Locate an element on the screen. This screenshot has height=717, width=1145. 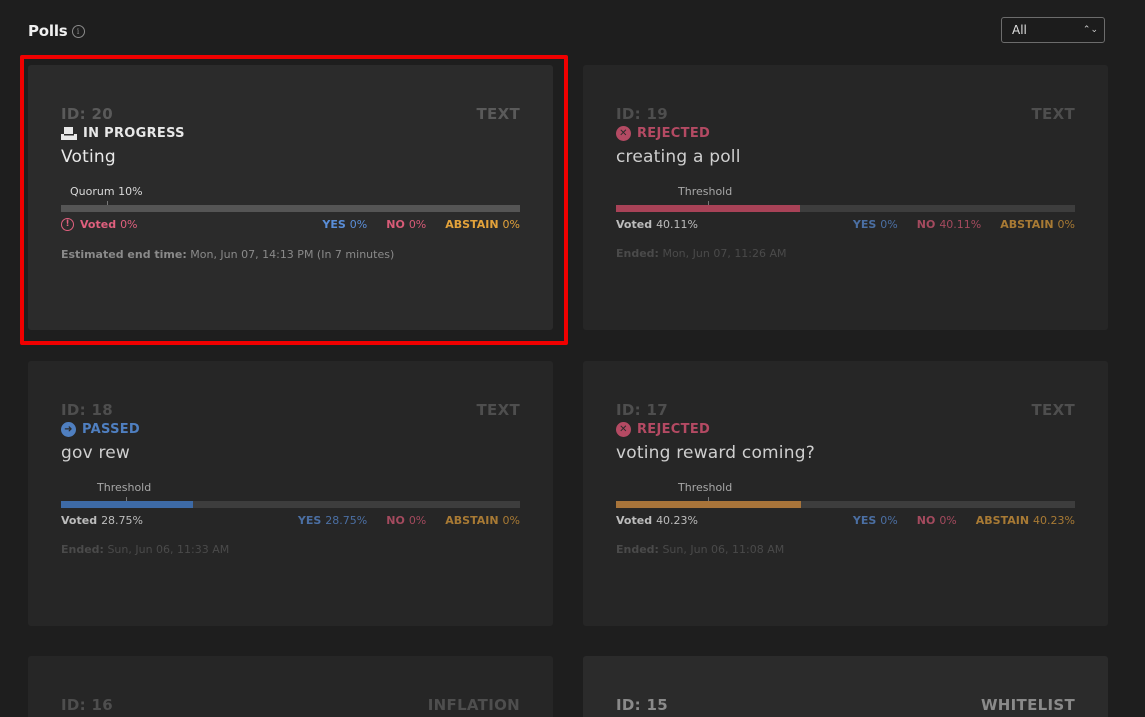
poll-type: WHITELIST is located at coordinates (1027, 705).